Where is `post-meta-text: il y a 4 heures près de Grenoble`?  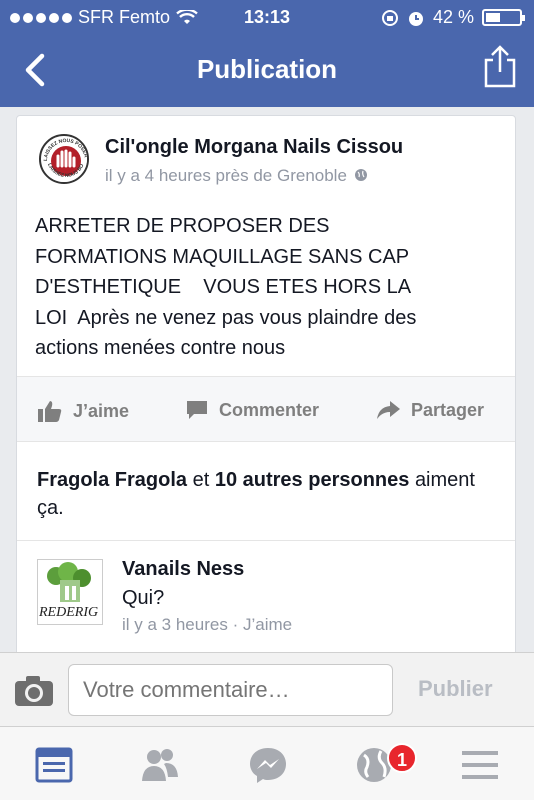
post-meta-text: il y a 4 heures près de Grenoble is located at coordinates (226, 175).